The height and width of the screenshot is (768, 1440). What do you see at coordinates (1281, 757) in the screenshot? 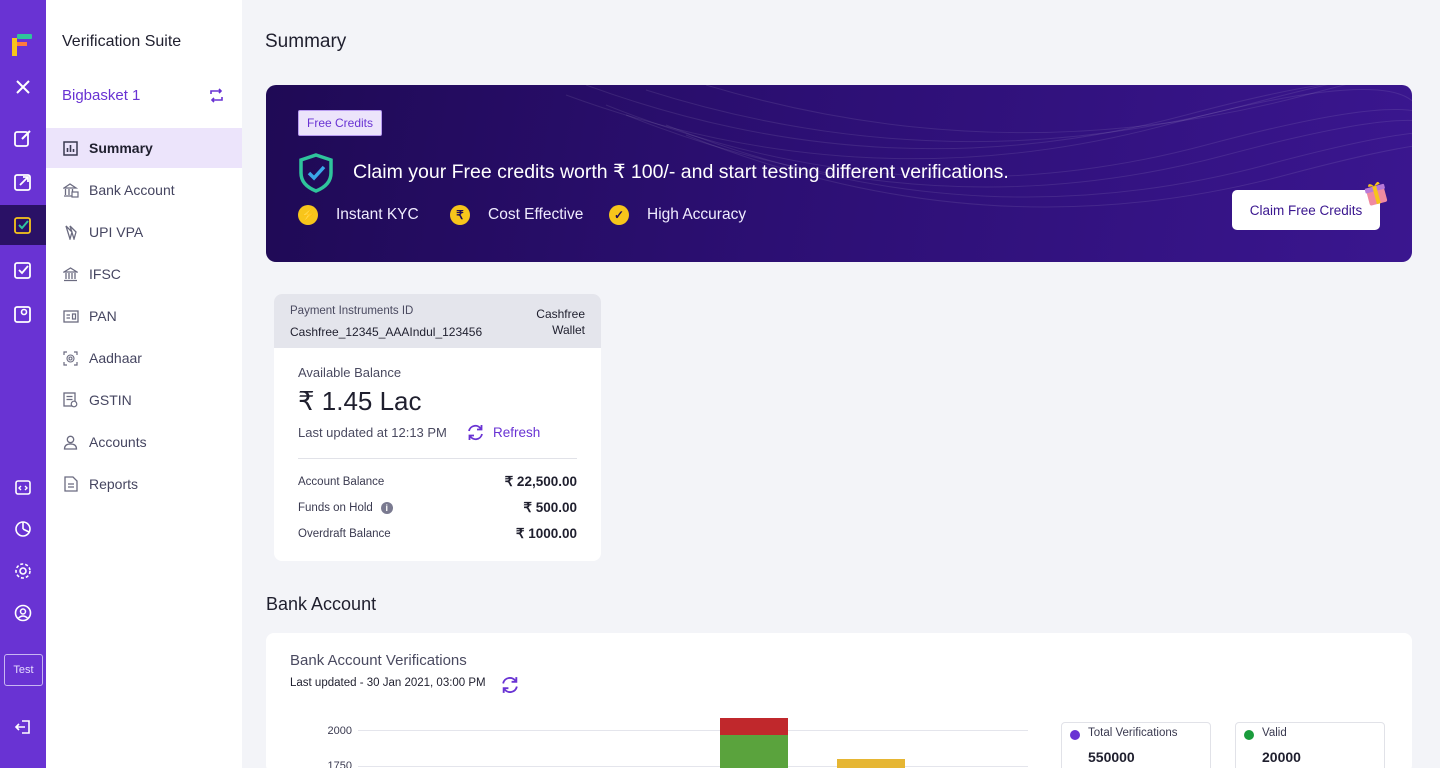
I see `stat-value: 20000` at bounding box center [1281, 757].